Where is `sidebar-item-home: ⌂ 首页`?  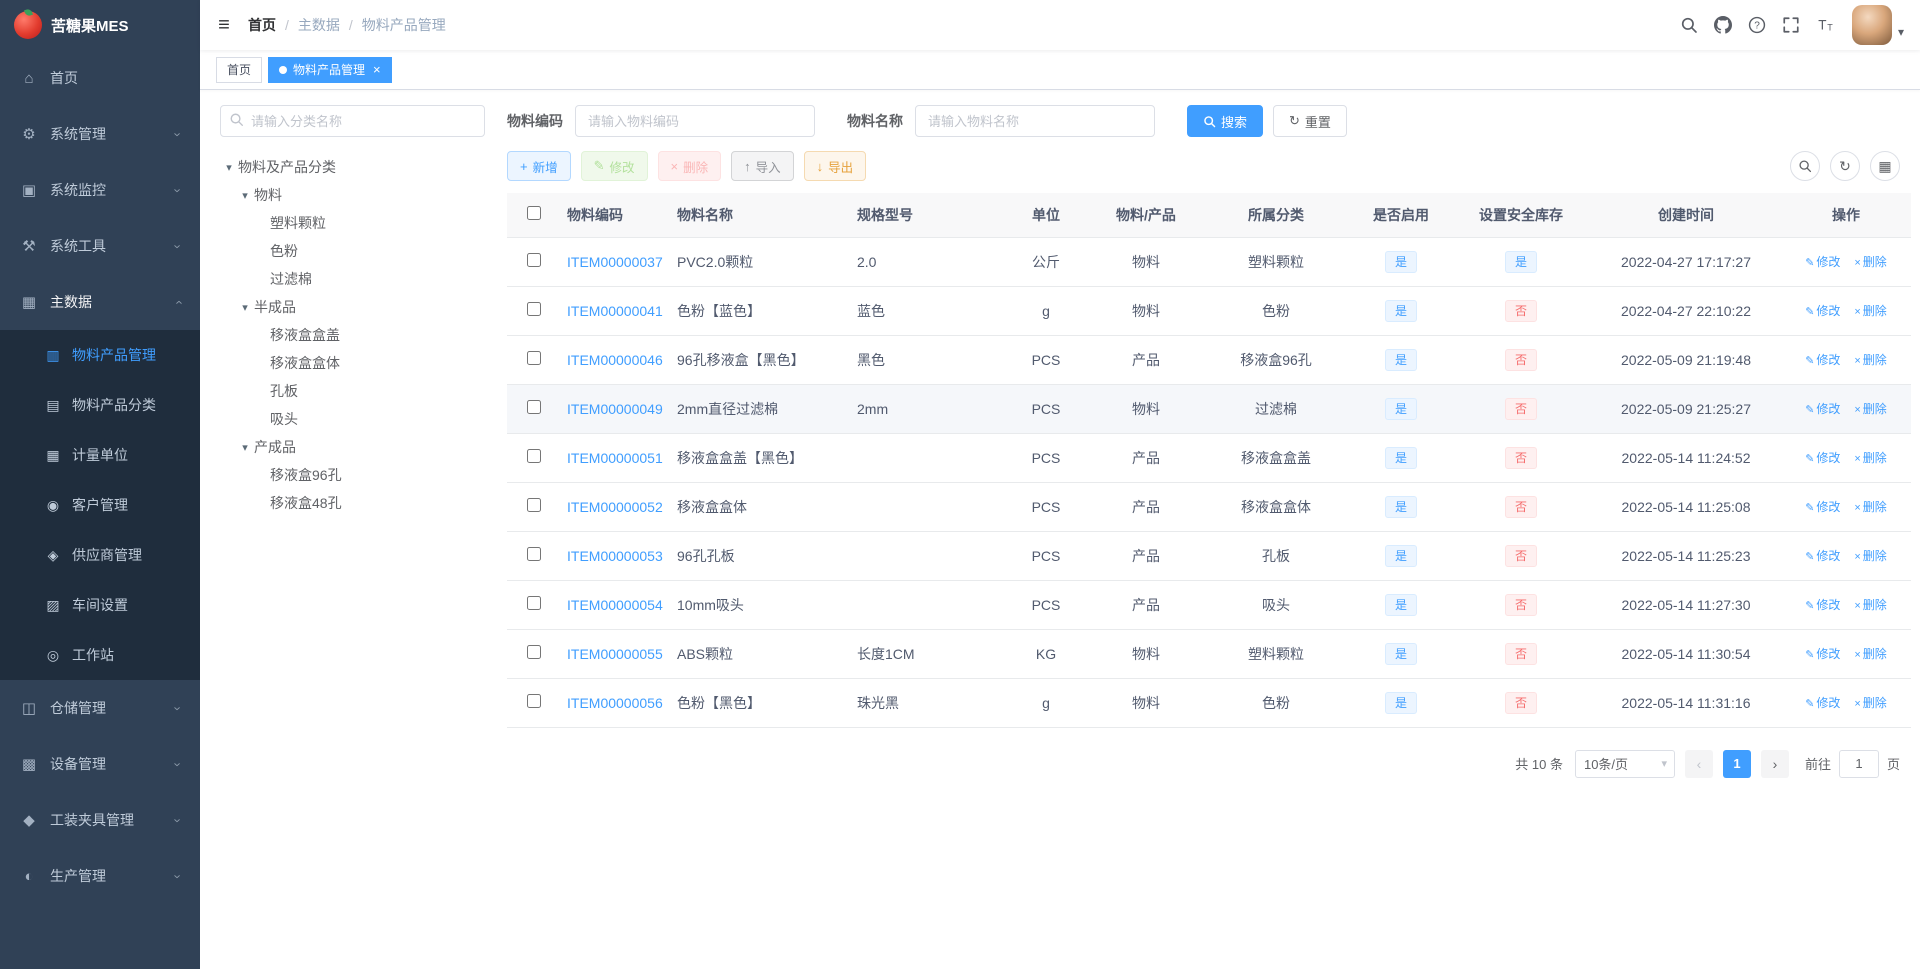 sidebar-item-home: ⌂ 首页 is located at coordinates (100, 78).